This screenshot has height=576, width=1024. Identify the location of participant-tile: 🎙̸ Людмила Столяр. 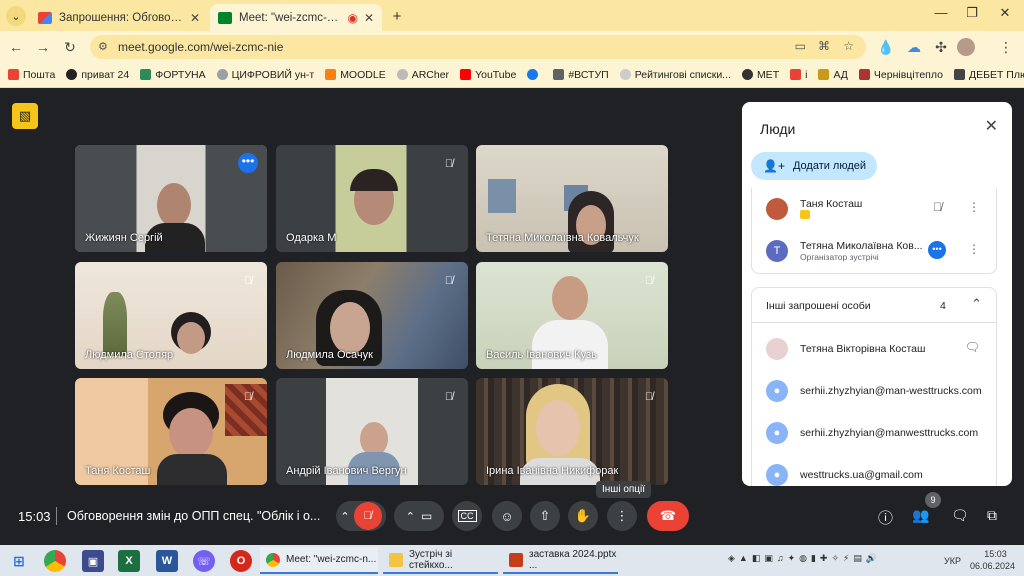
(171, 315).